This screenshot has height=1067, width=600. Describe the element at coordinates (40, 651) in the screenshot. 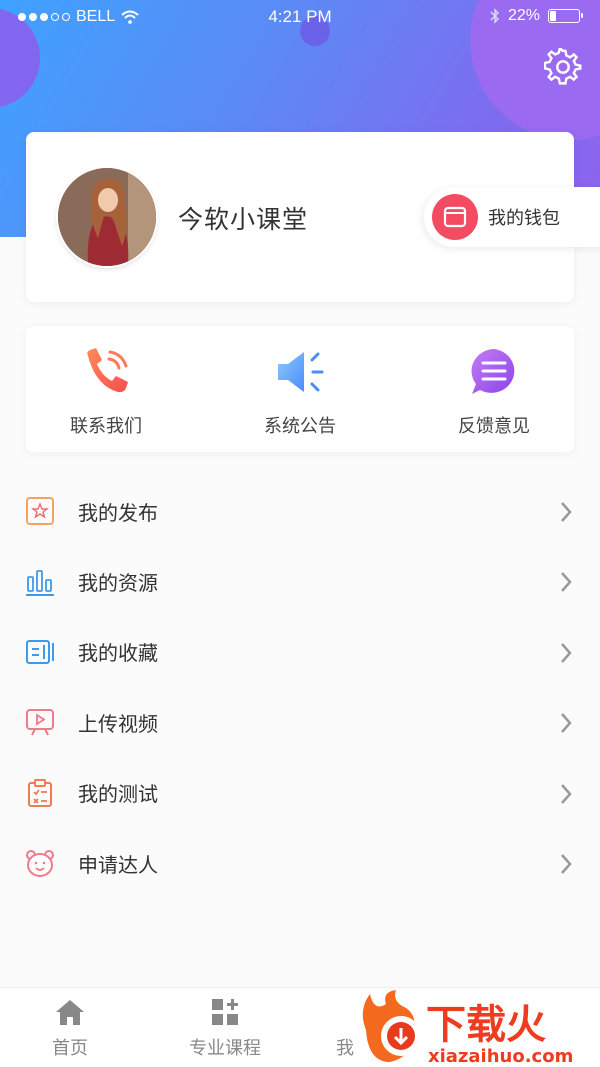

I see `collection-icon` at that location.